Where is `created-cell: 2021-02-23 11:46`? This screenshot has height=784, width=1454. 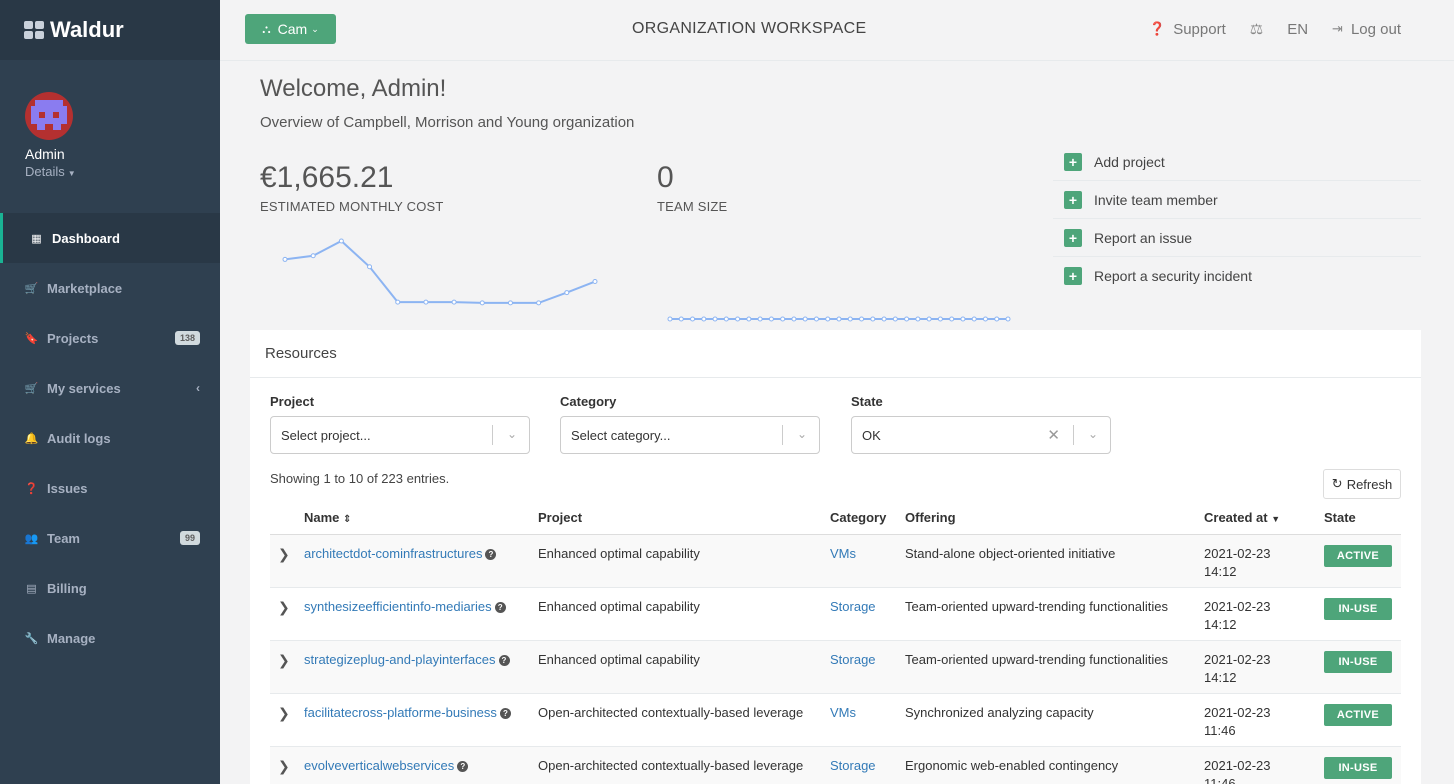
created-cell: 2021-02-23 11:46 is located at coordinates (1260, 764).